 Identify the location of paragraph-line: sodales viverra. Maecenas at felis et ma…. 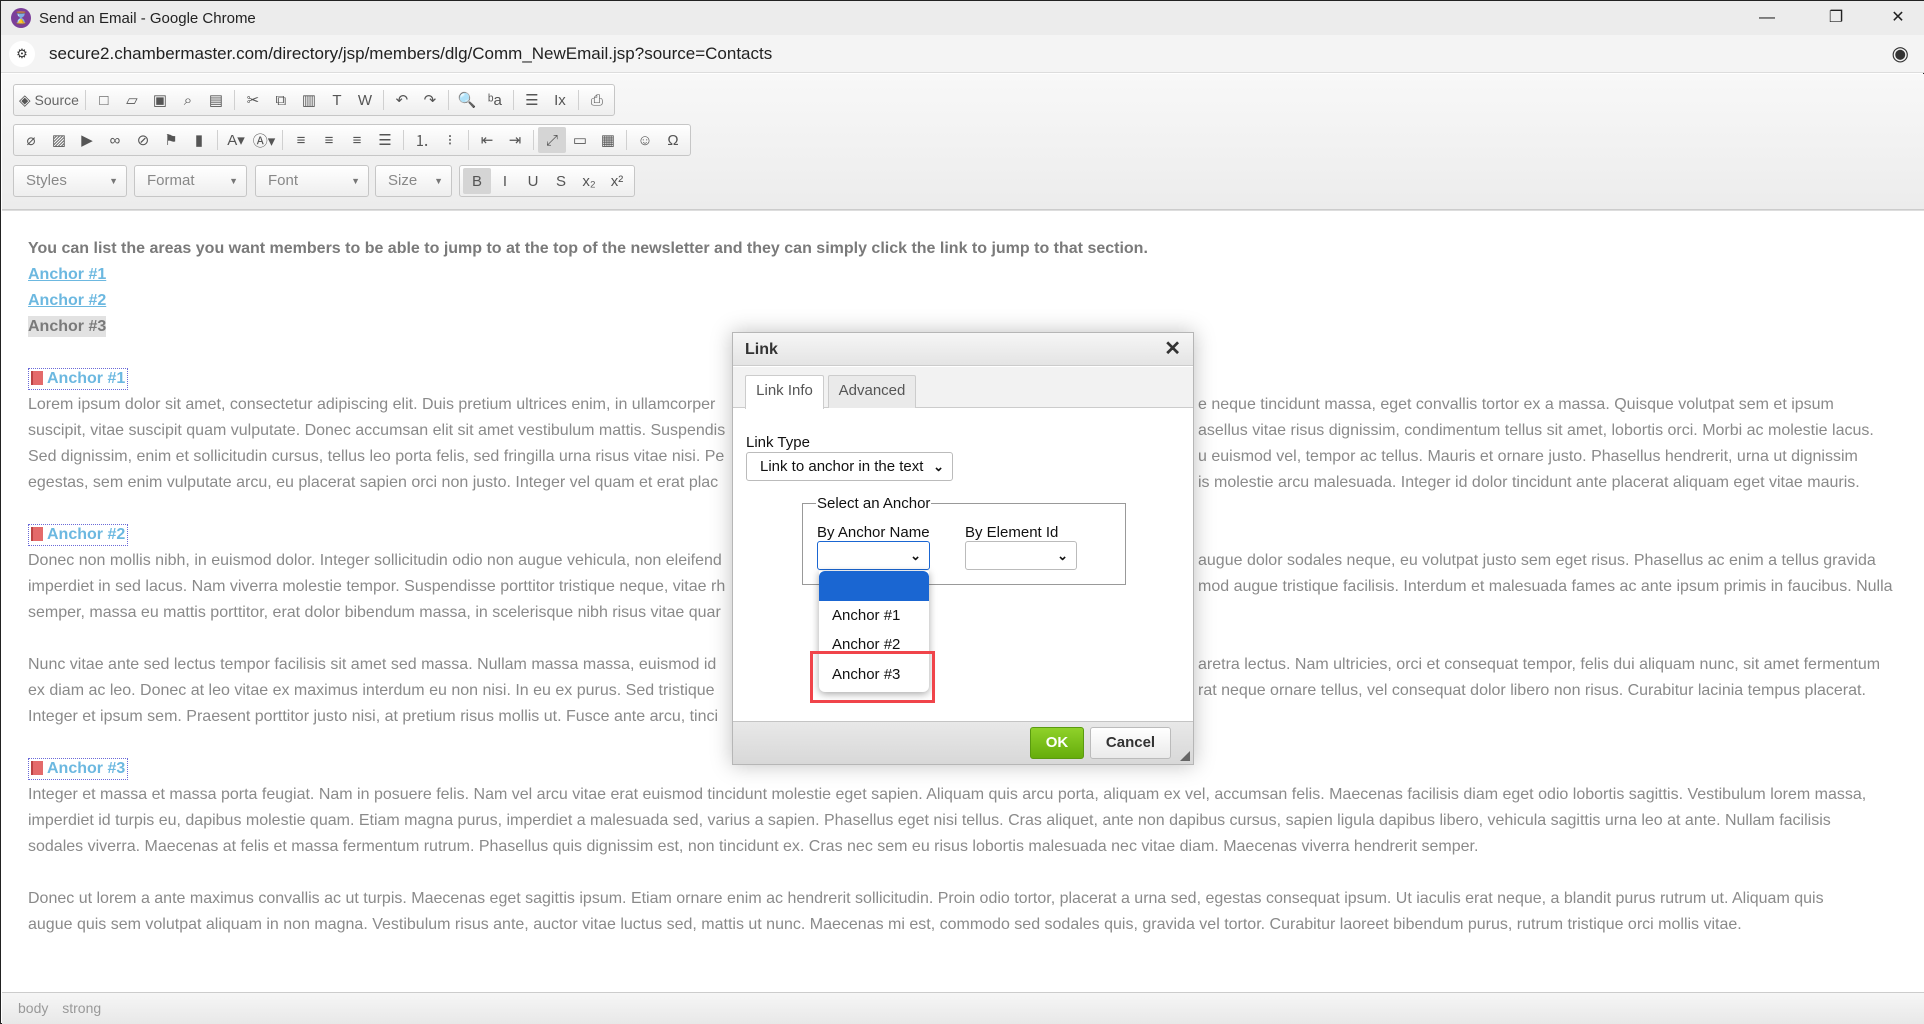
(973, 847).